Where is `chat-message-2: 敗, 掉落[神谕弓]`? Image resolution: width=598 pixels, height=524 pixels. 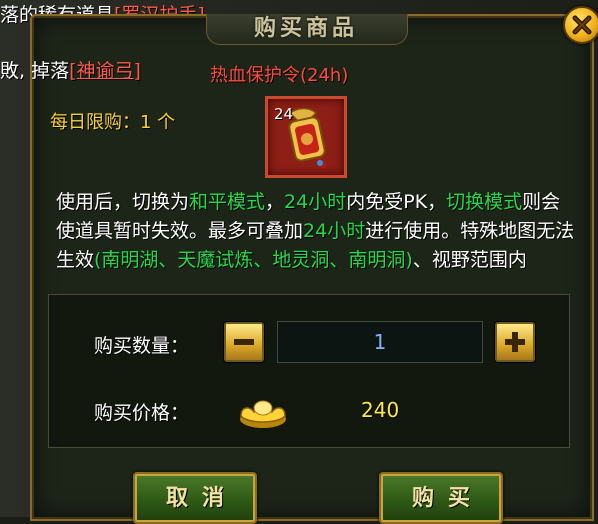 chat-message-2: 敗, 掉落[神谕弓] is located at coordinates (70, 69).